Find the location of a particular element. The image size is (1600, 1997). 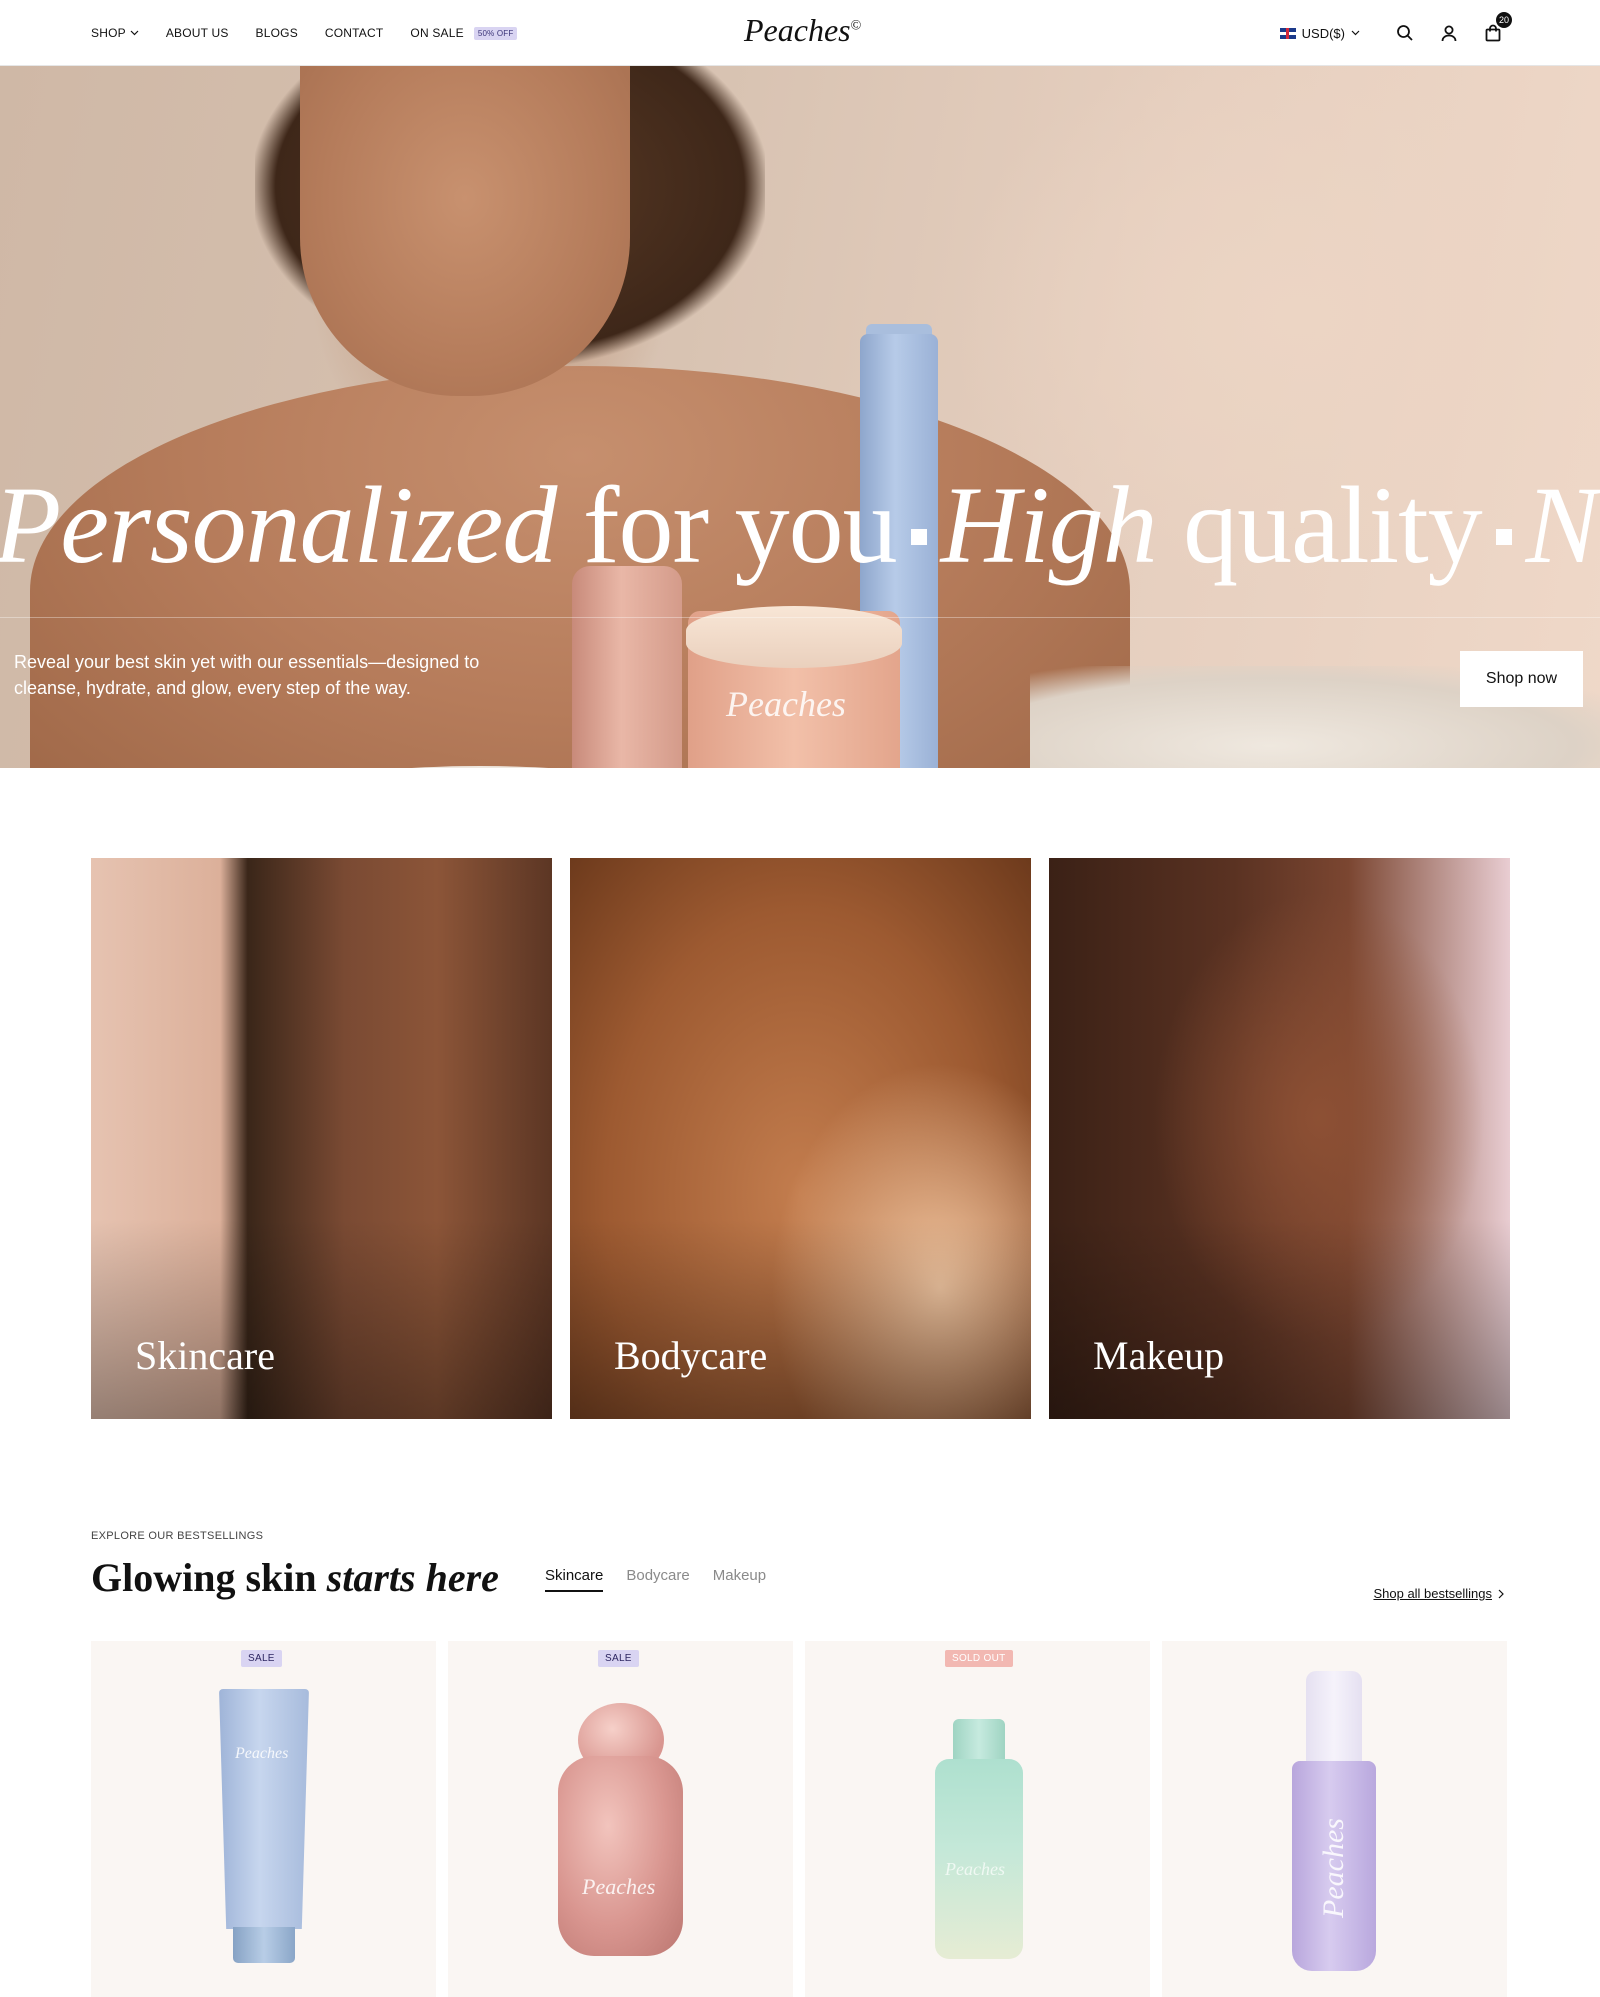

nav-blogs: BLOGS is located at coordinates (277, 33).